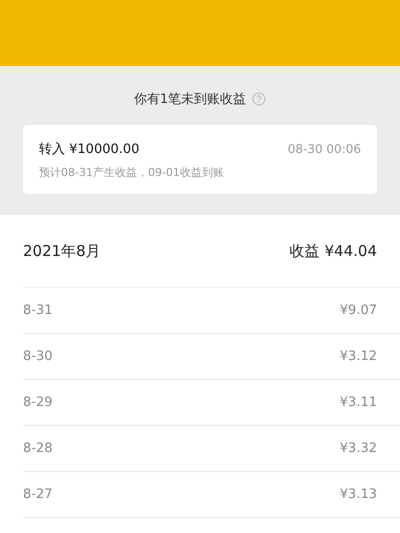  What do you see at coordinates (358, 356) in the screenshot?
I see `day-earnings: ¥3.12` at bounding box center [358, 356].